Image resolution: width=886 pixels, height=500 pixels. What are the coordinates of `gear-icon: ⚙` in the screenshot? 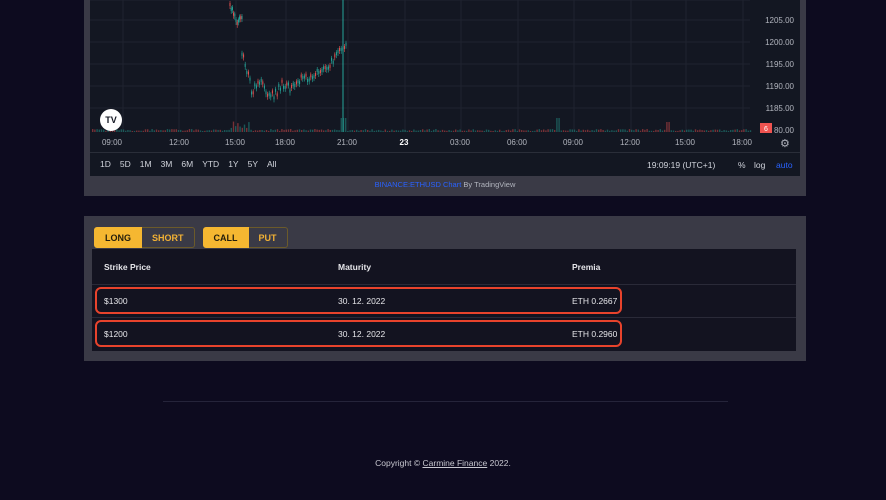 It's located at (785, 143).